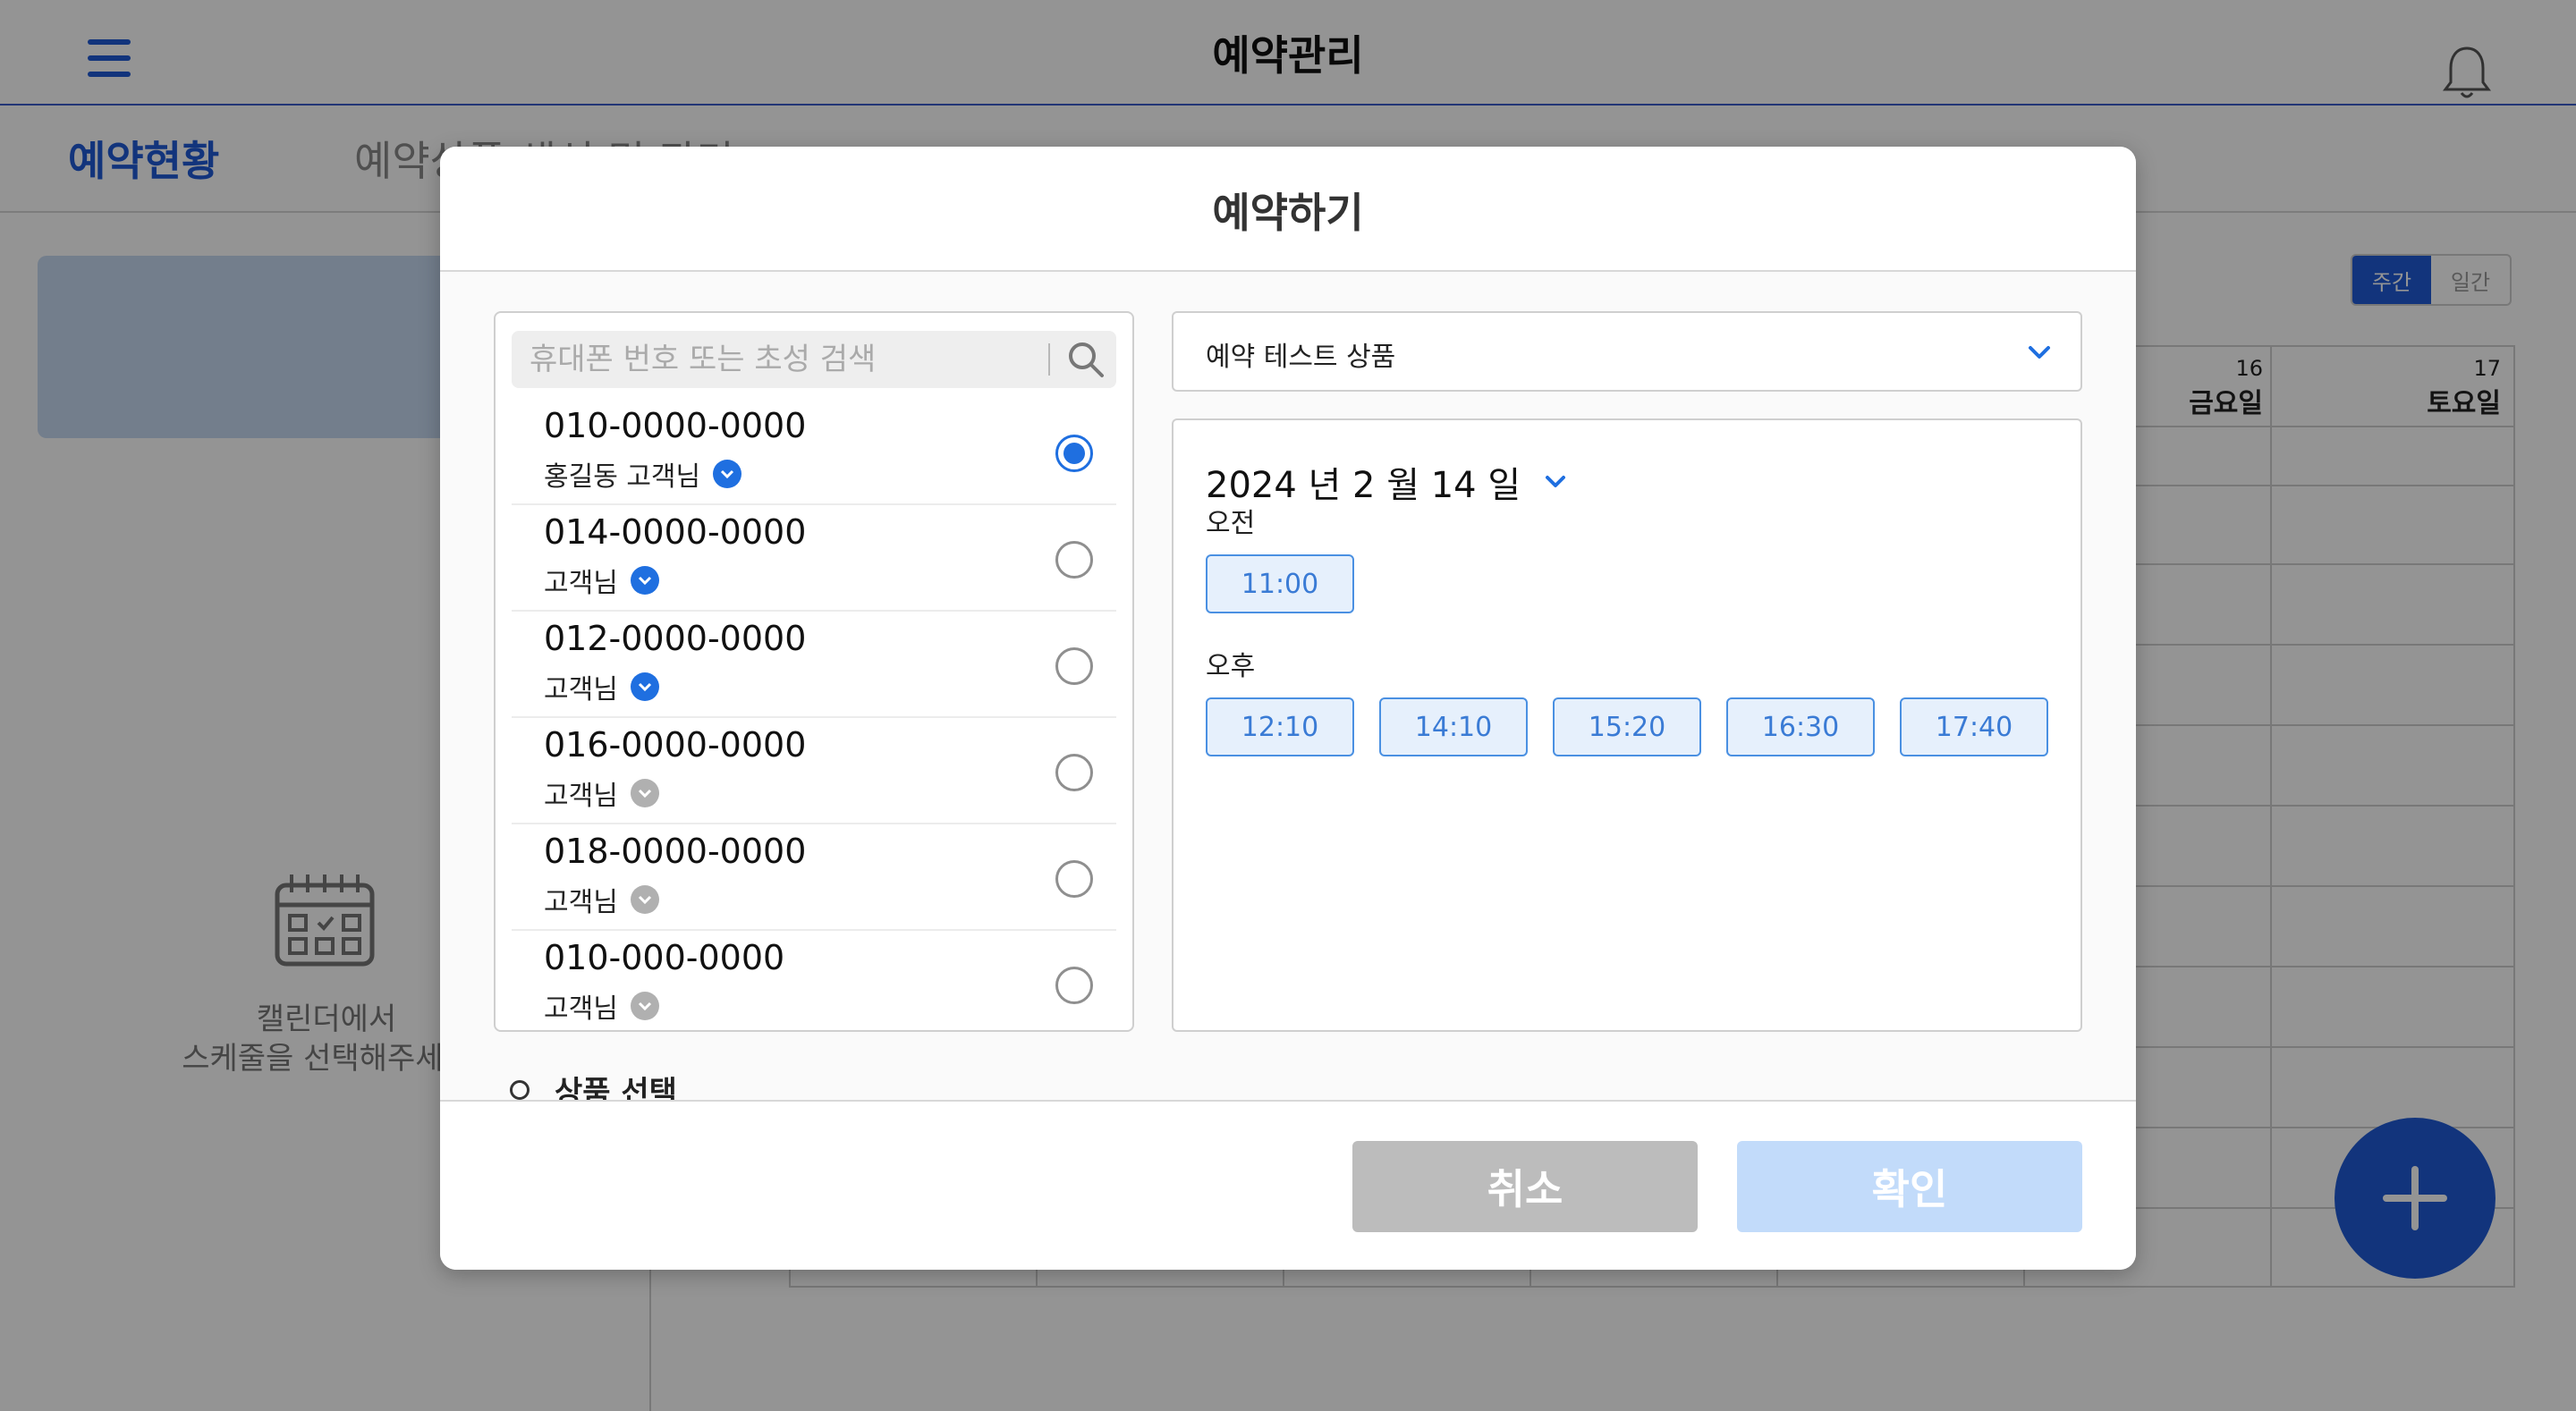  I want to click on time-slot: 12:10, so click(1280, 727).